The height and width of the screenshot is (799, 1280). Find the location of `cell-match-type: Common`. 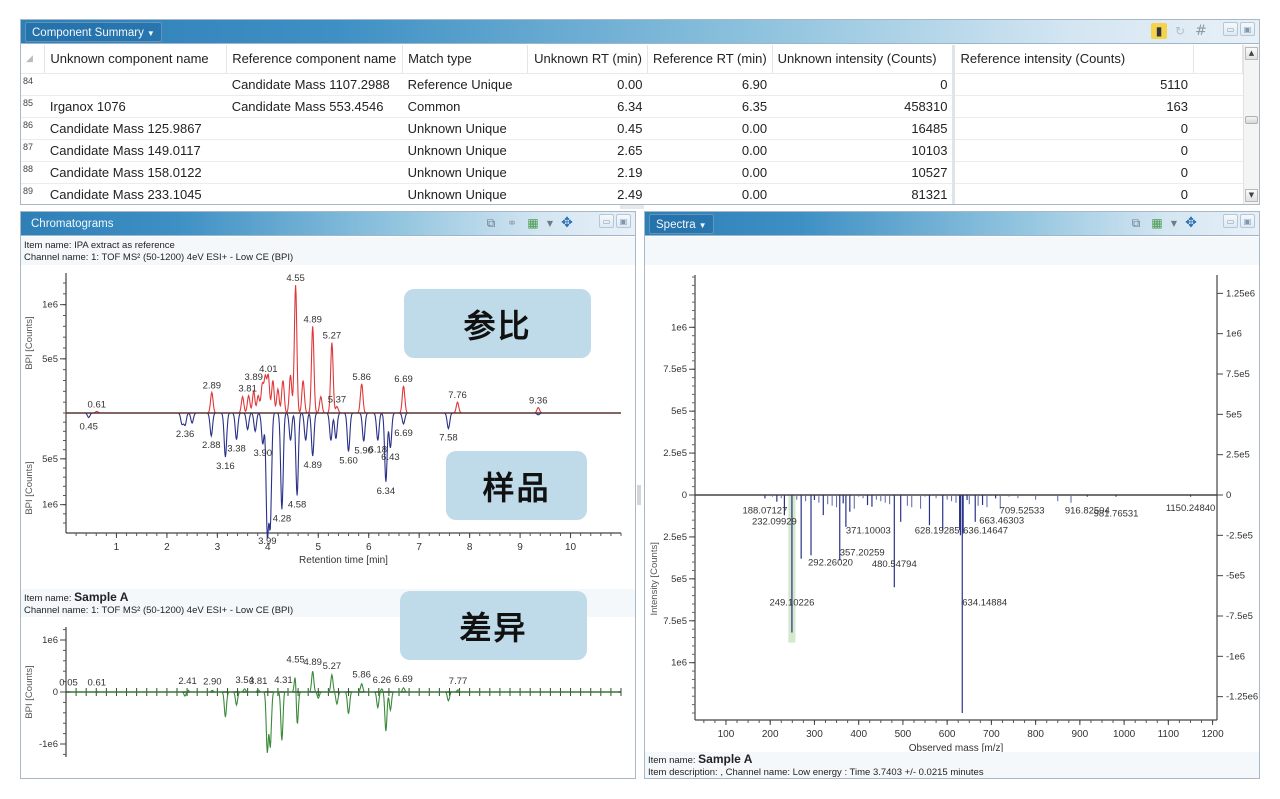

cell-match-type: Common is located at coordinates (465, 106).